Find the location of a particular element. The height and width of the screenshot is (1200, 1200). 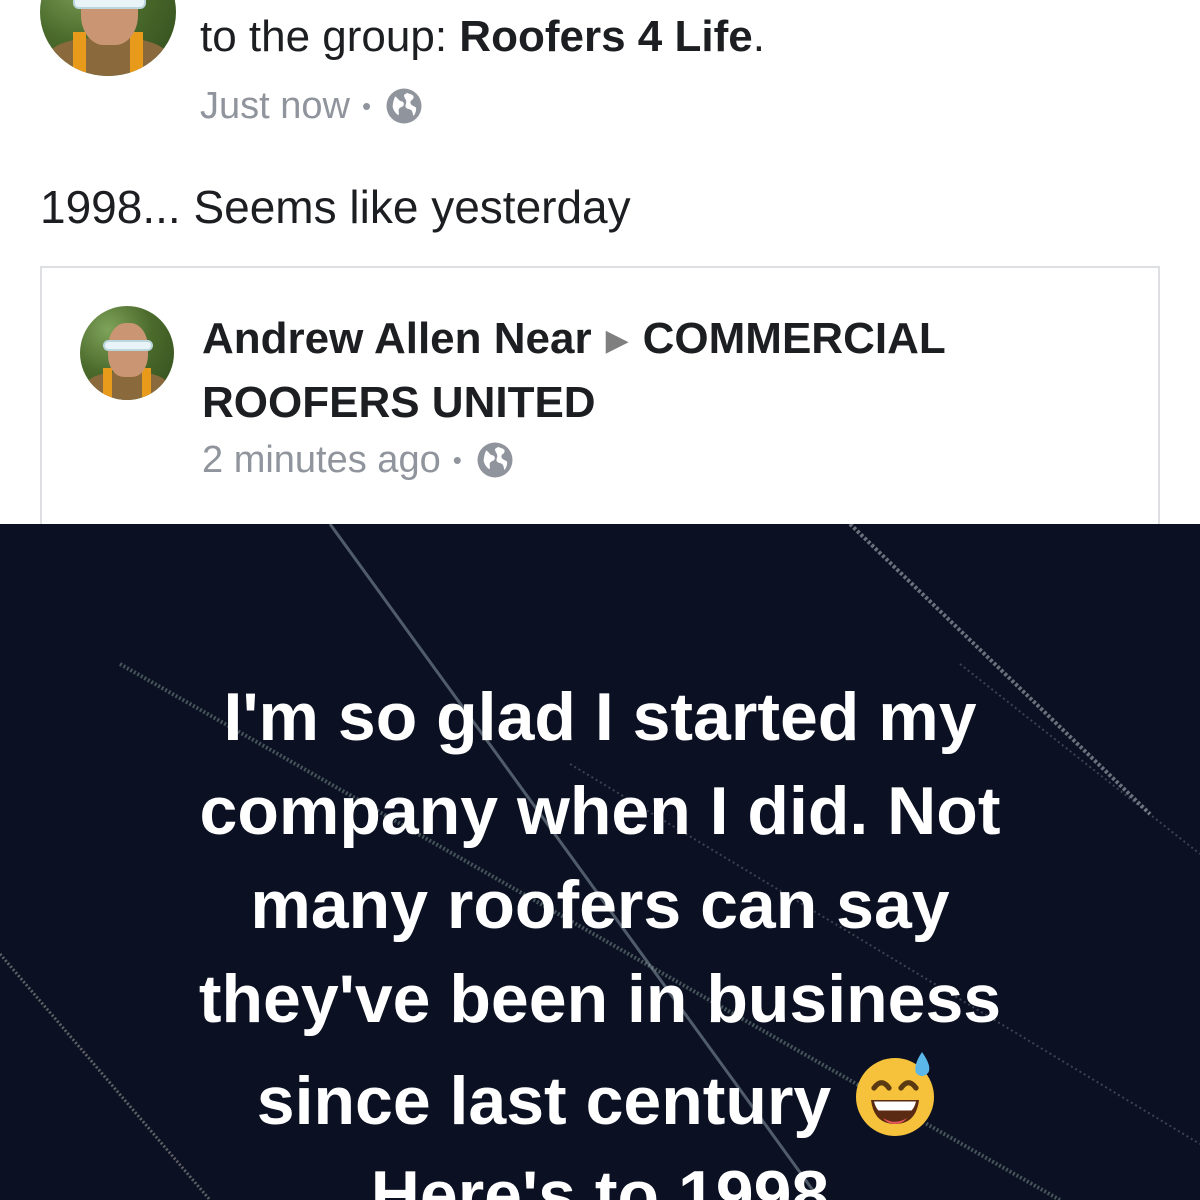

shared-post-meta: 2 minutes ago • is located at coordinates (359, 460).